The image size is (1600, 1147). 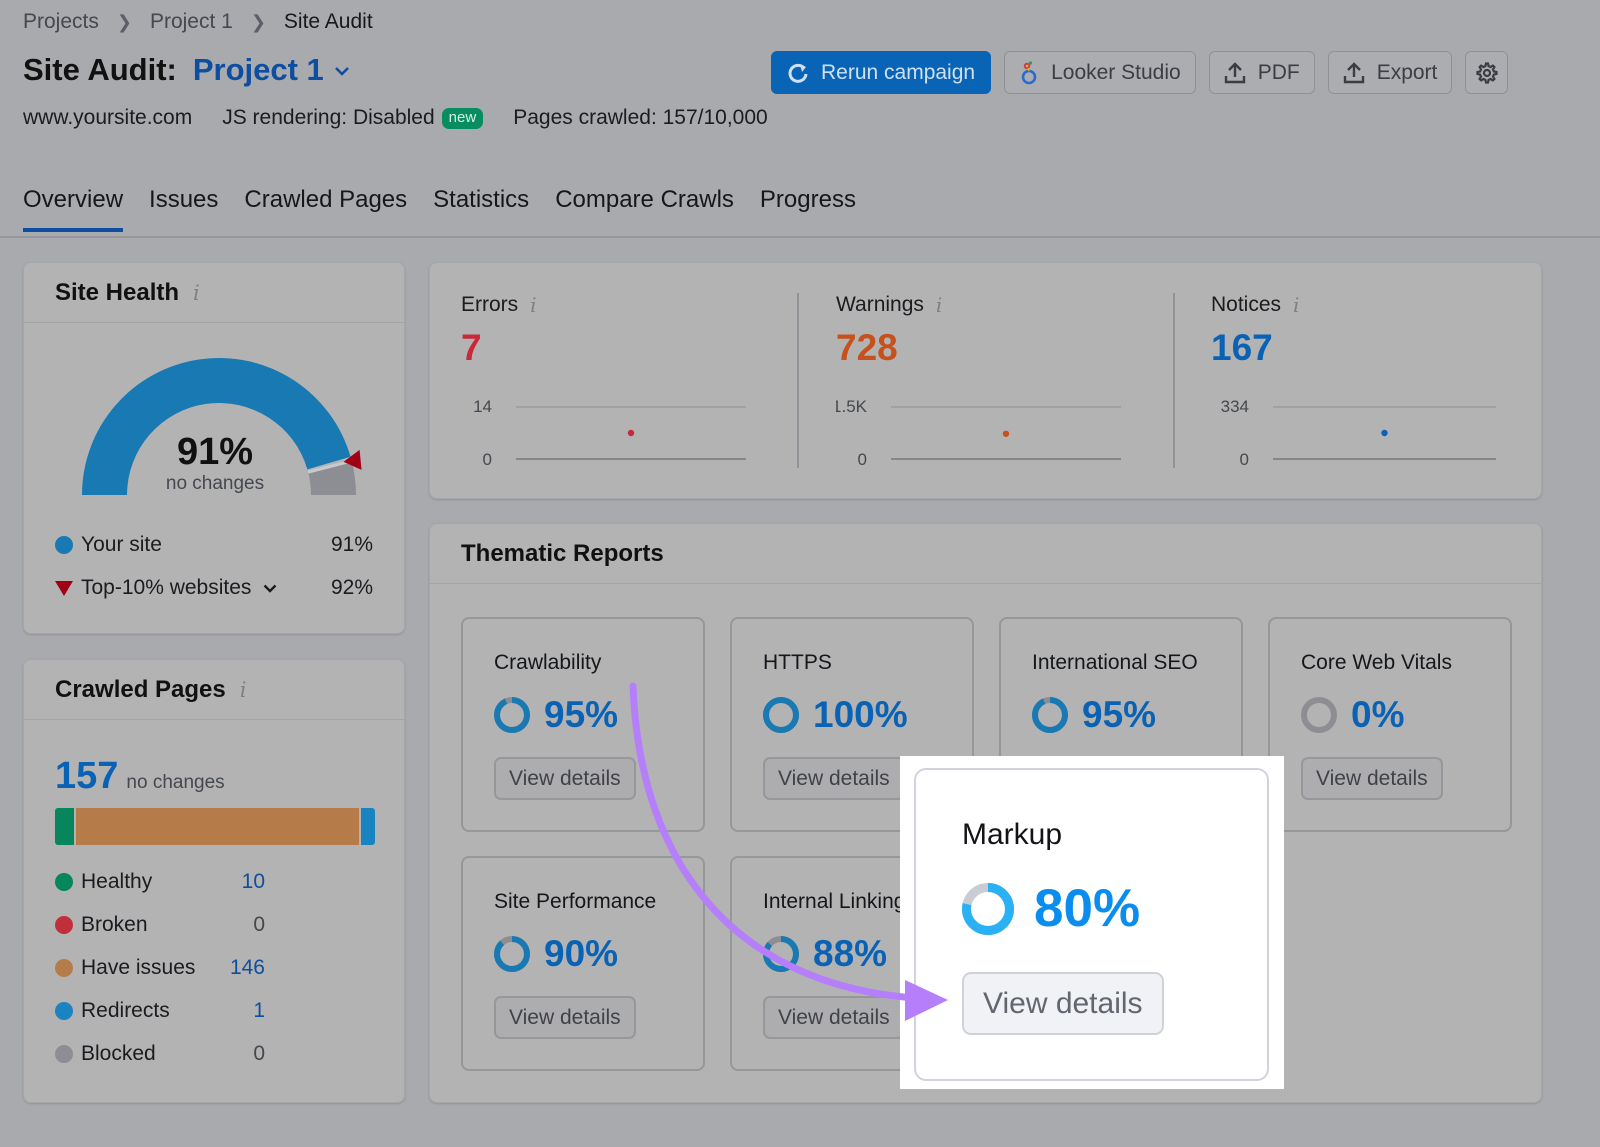 I want to click on tab-progress: Progress, so click(x=808, y=207).